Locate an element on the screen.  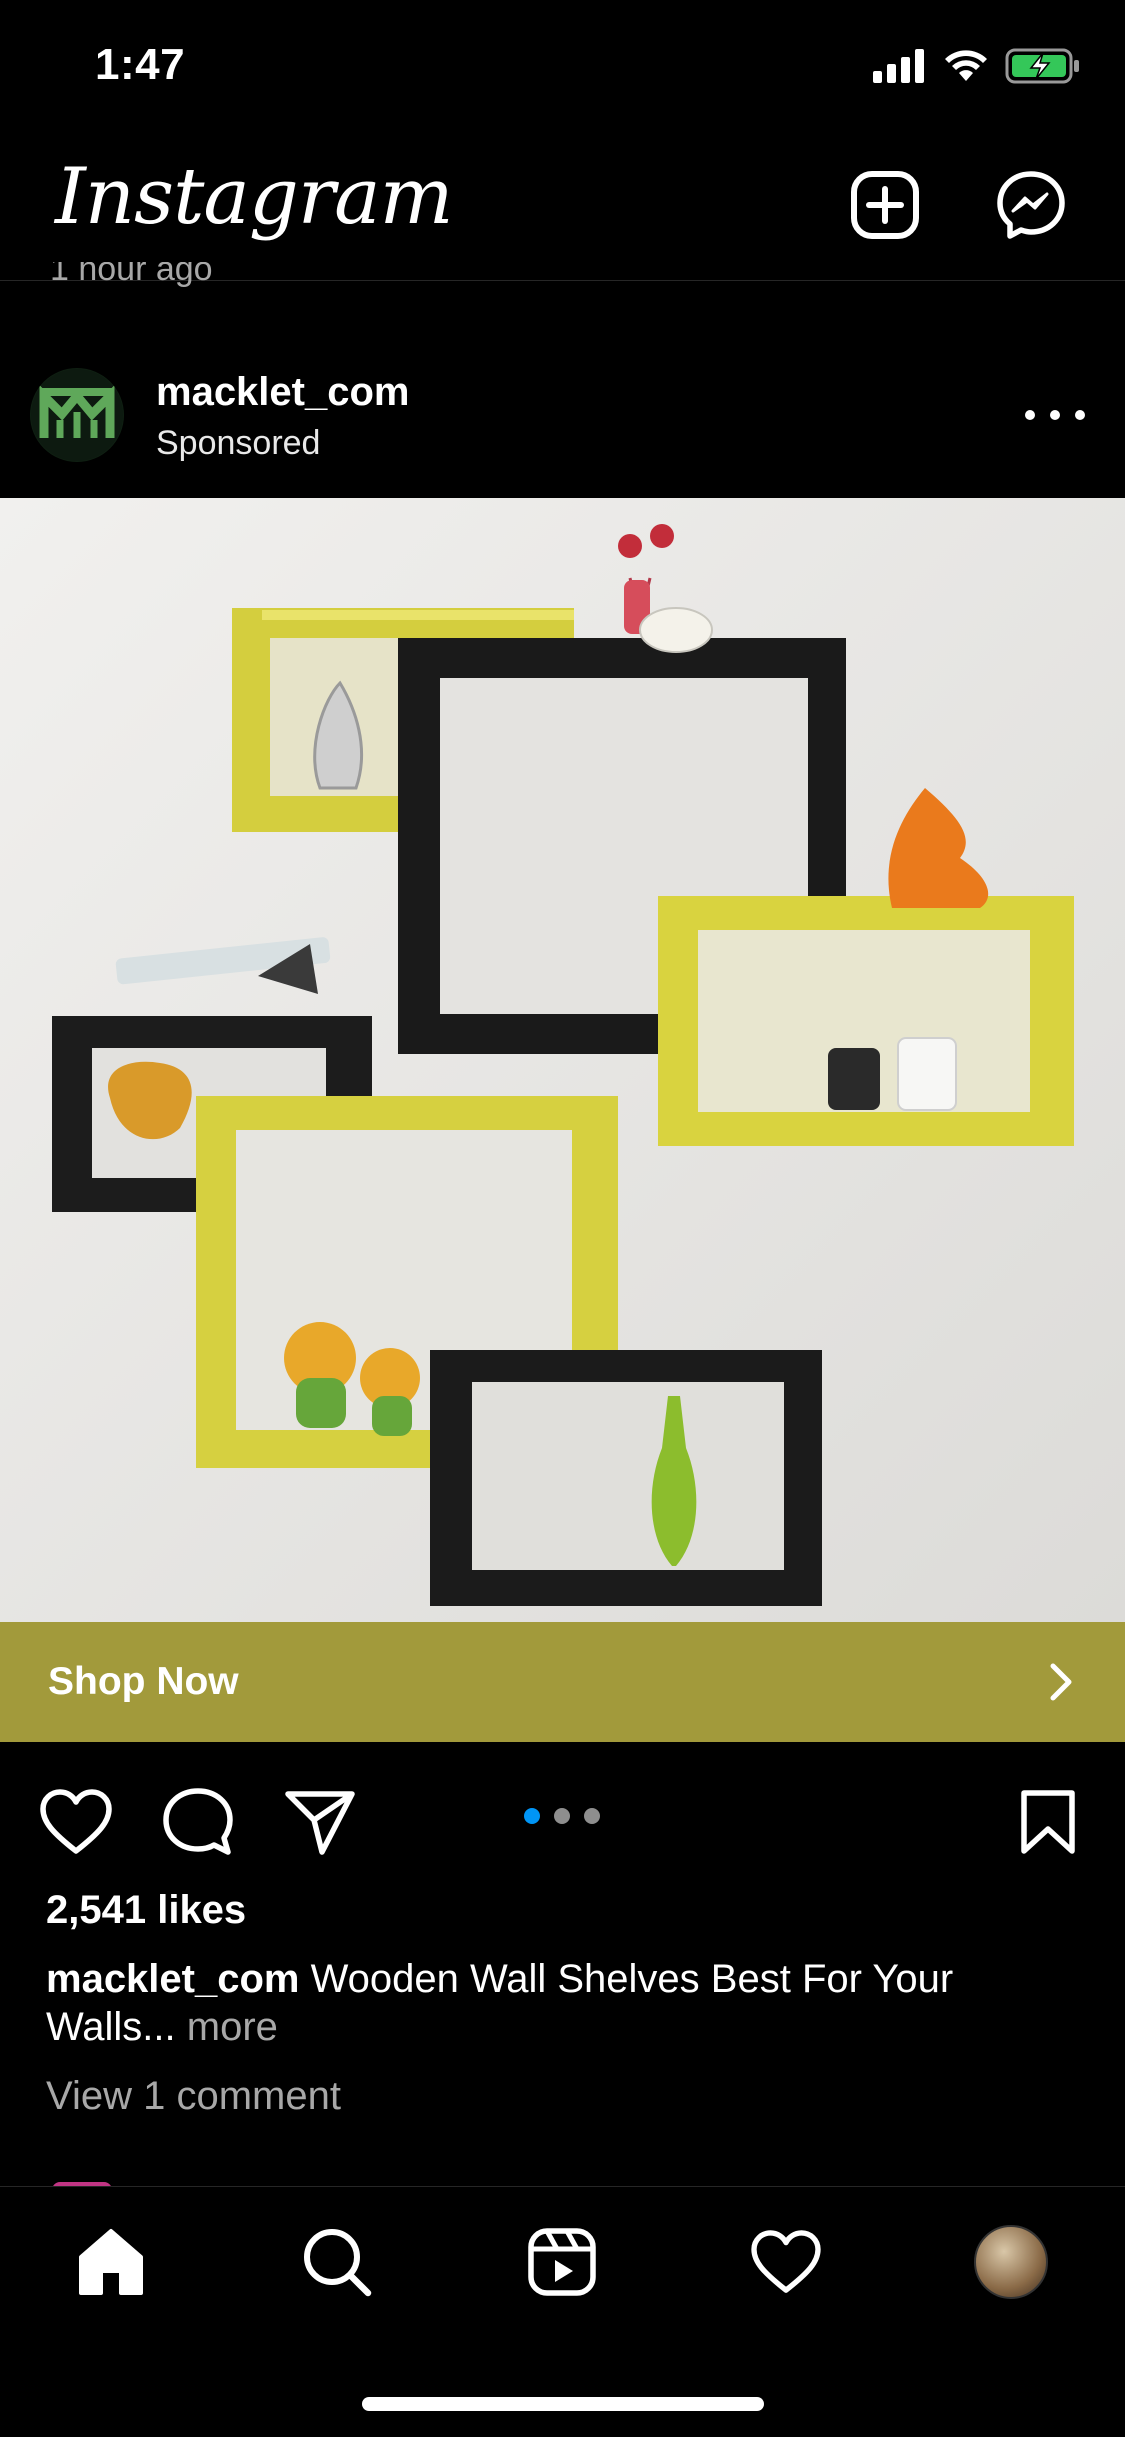
comment-icon is located at coordinates (198, 1821).